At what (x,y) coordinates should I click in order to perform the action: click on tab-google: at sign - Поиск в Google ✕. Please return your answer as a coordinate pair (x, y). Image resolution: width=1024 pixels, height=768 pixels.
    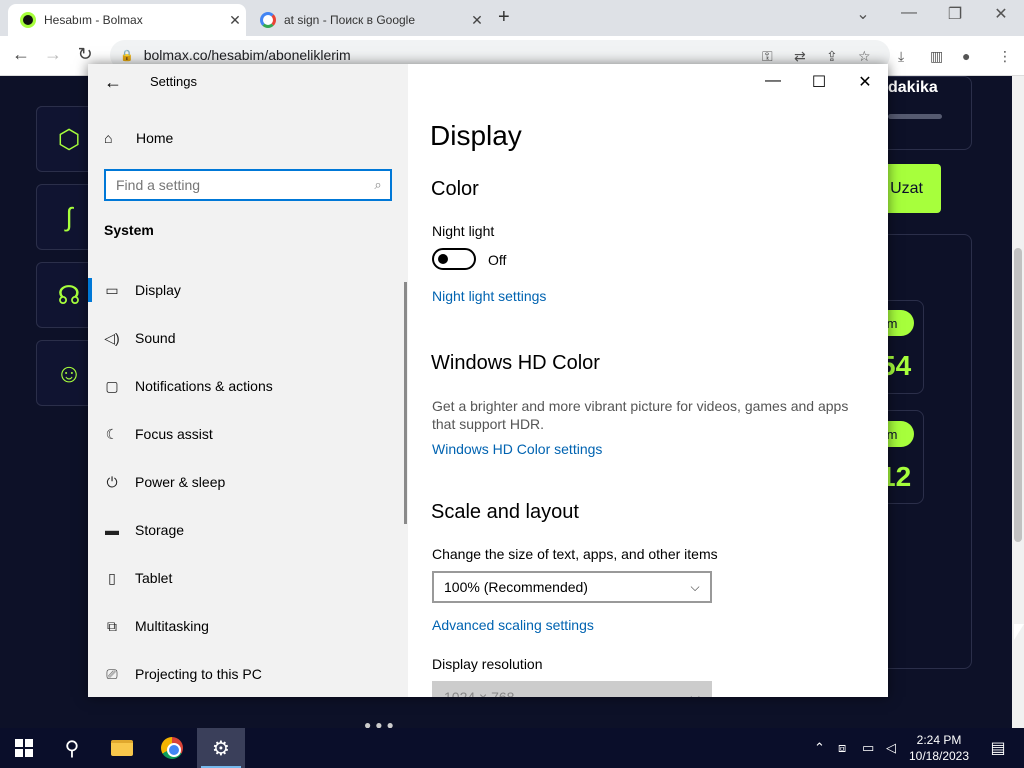
    Looking at the image, I should click on (370, 20).